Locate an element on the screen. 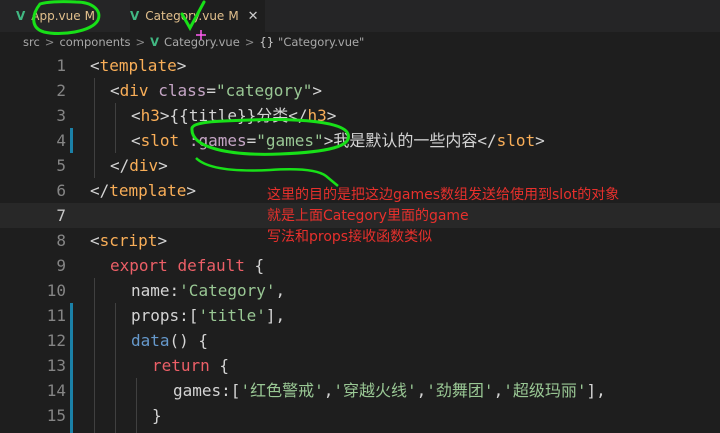  attr-value: "games" is located at coordinates (290, 140).